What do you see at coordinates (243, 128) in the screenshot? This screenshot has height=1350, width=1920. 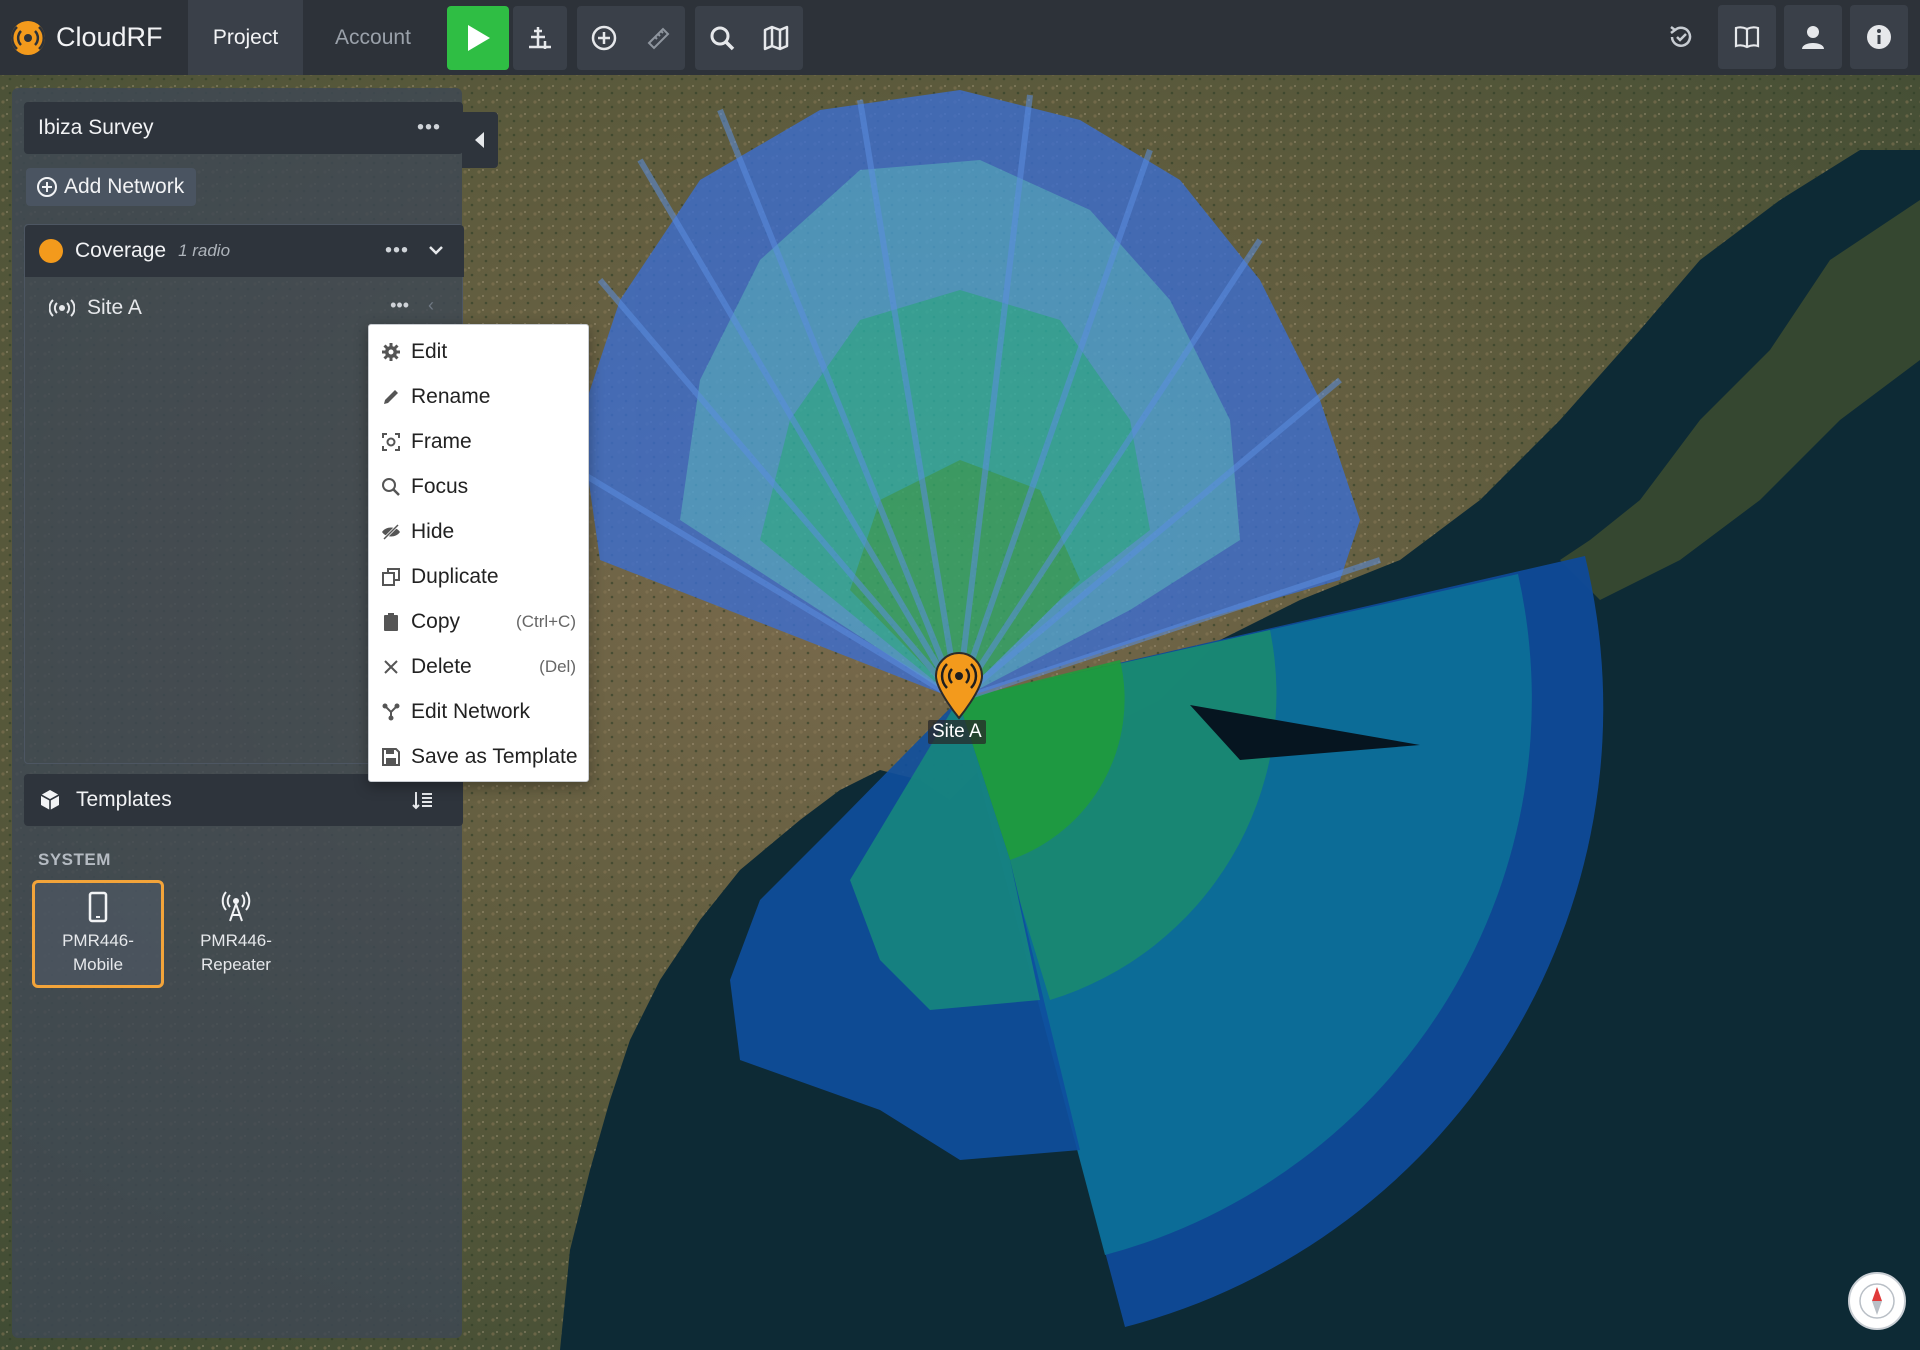 I see `project-header: Ibiza Survey •••` at bounding box center [243, 128].